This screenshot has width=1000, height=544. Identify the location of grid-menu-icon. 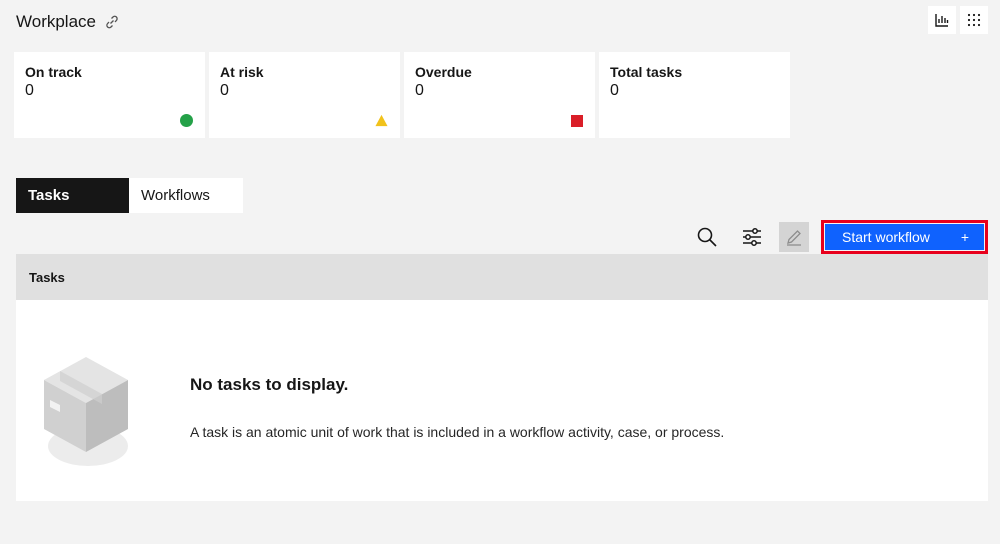
(974, 20).